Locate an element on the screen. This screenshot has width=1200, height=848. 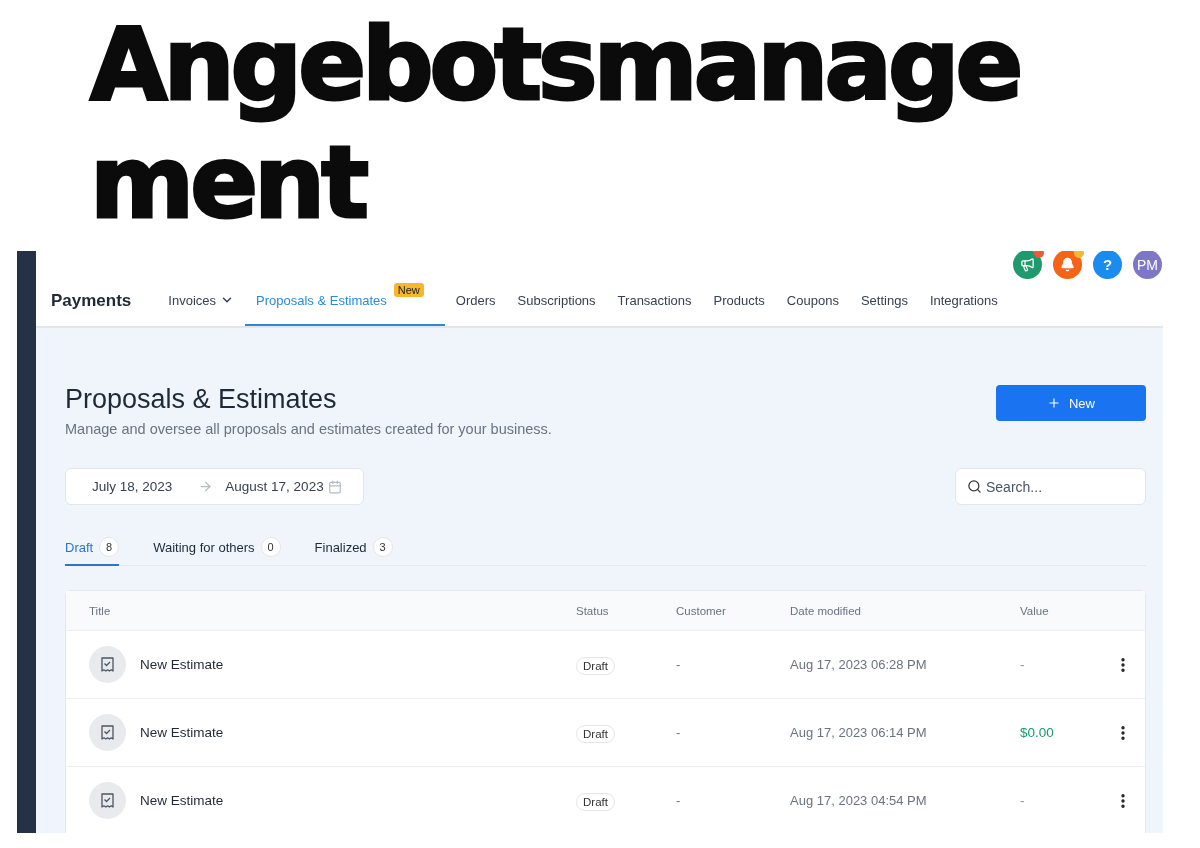
count-badge: 8 is located at coordinates (109, 547).